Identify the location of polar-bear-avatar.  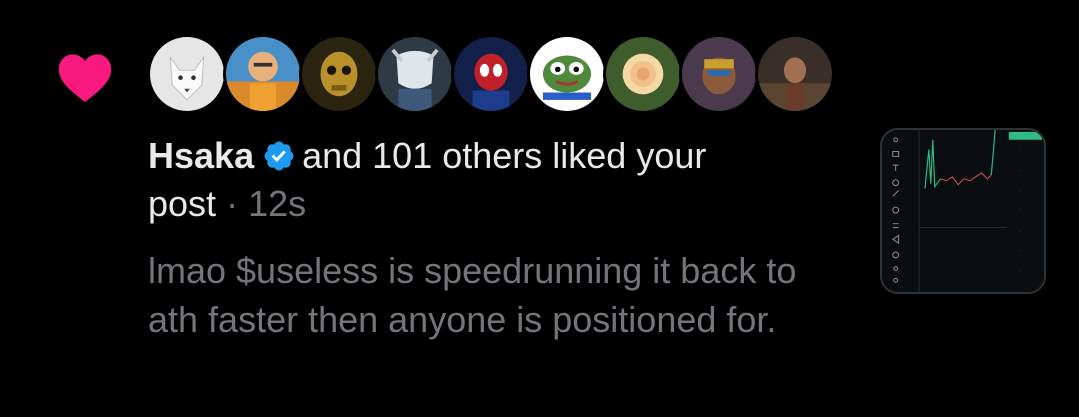
(415, 74).